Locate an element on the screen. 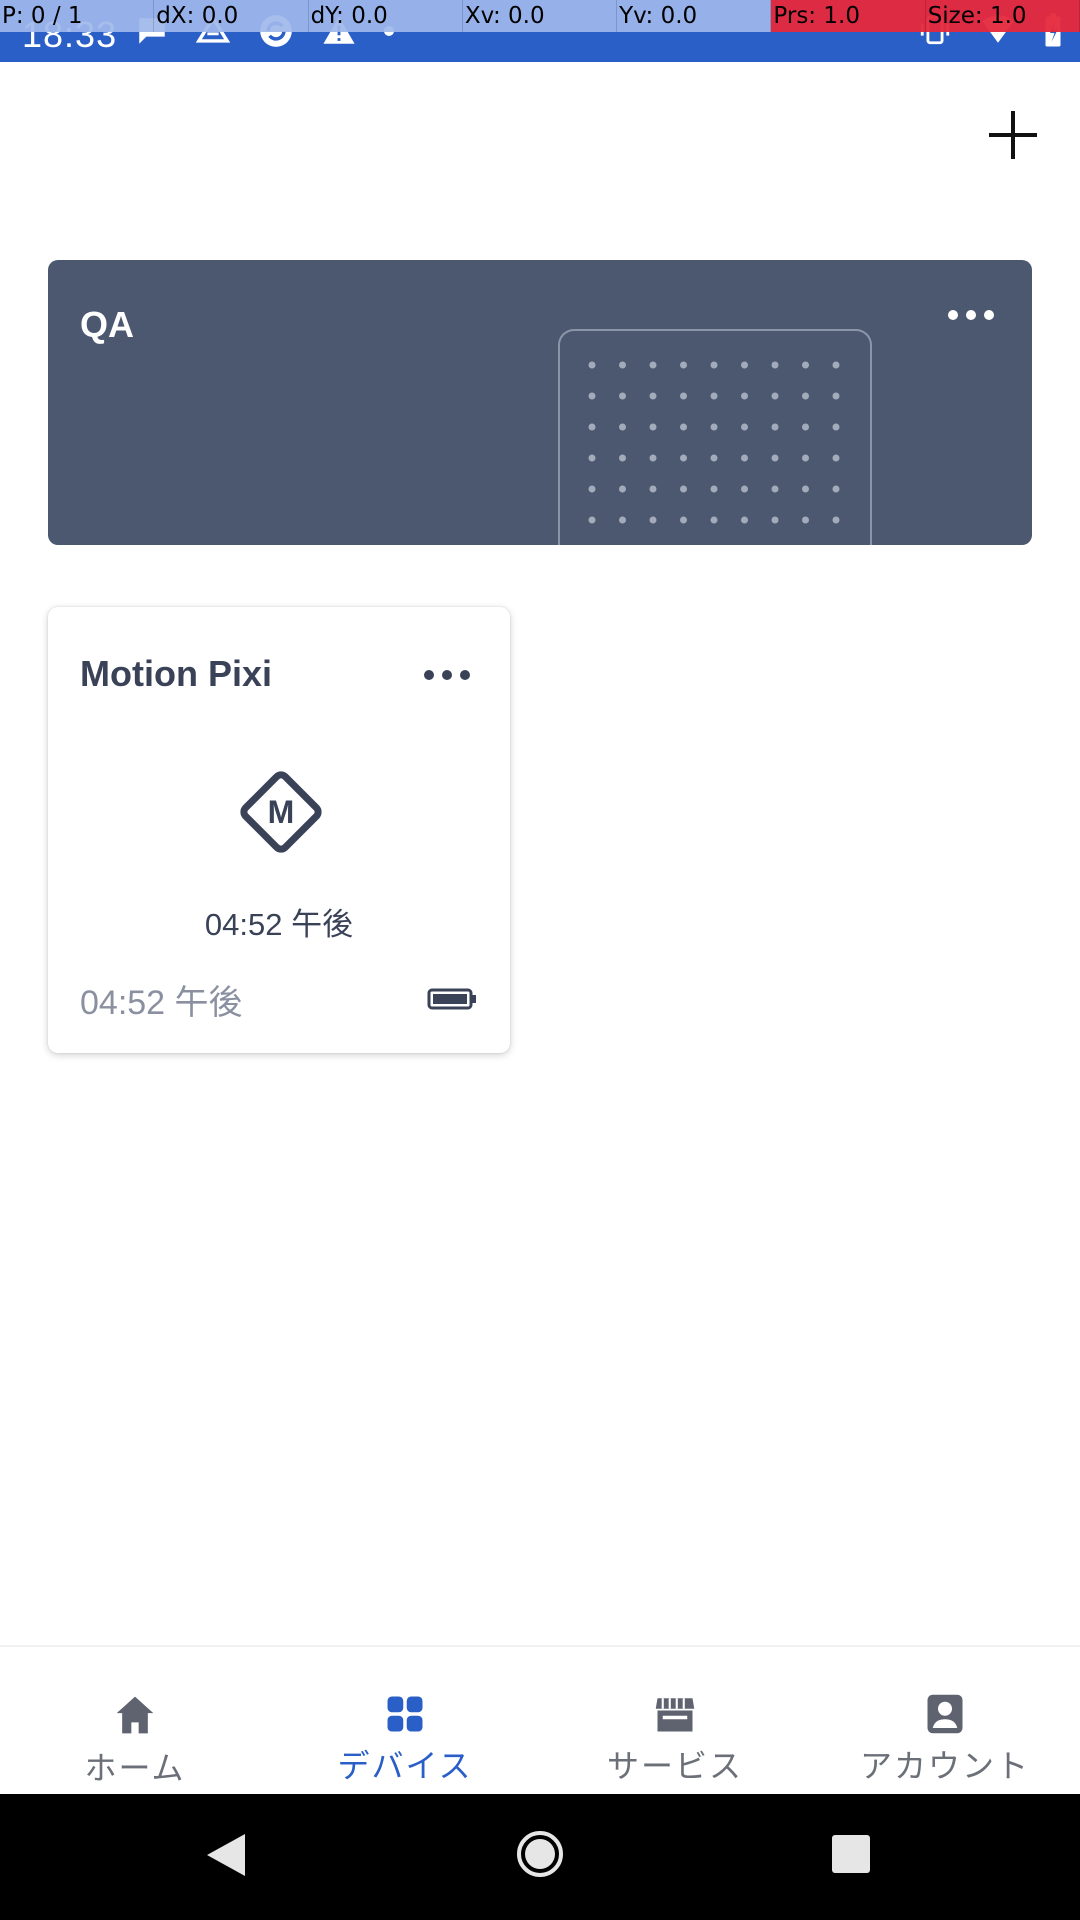 The height and width of the screenshot is (1920, 1080). recents-icon is located at coordinates (851, 1854).